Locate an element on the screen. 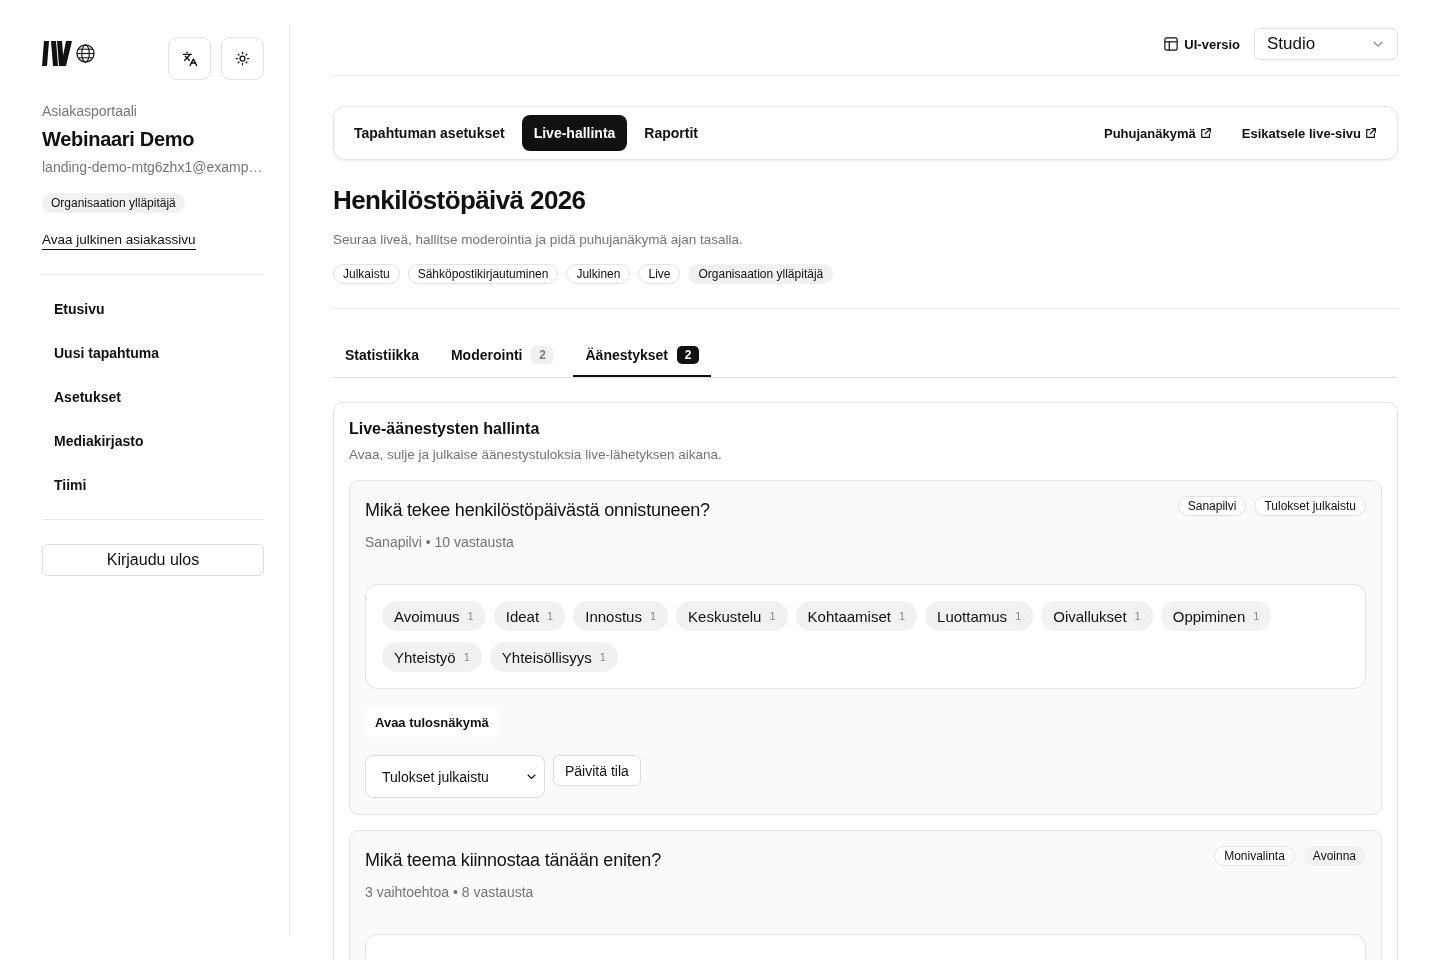 The image size is (1440, 960). external-link: Puhujanäkymä is located at coordinates (1158, 133).